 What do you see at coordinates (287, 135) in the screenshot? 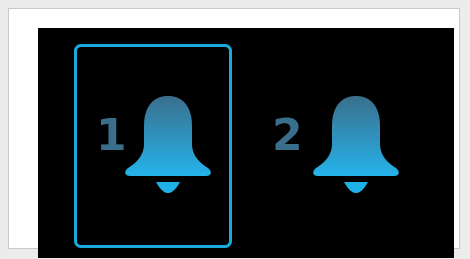
I see `alarm-number: 2` at bounding box center [287, 135].